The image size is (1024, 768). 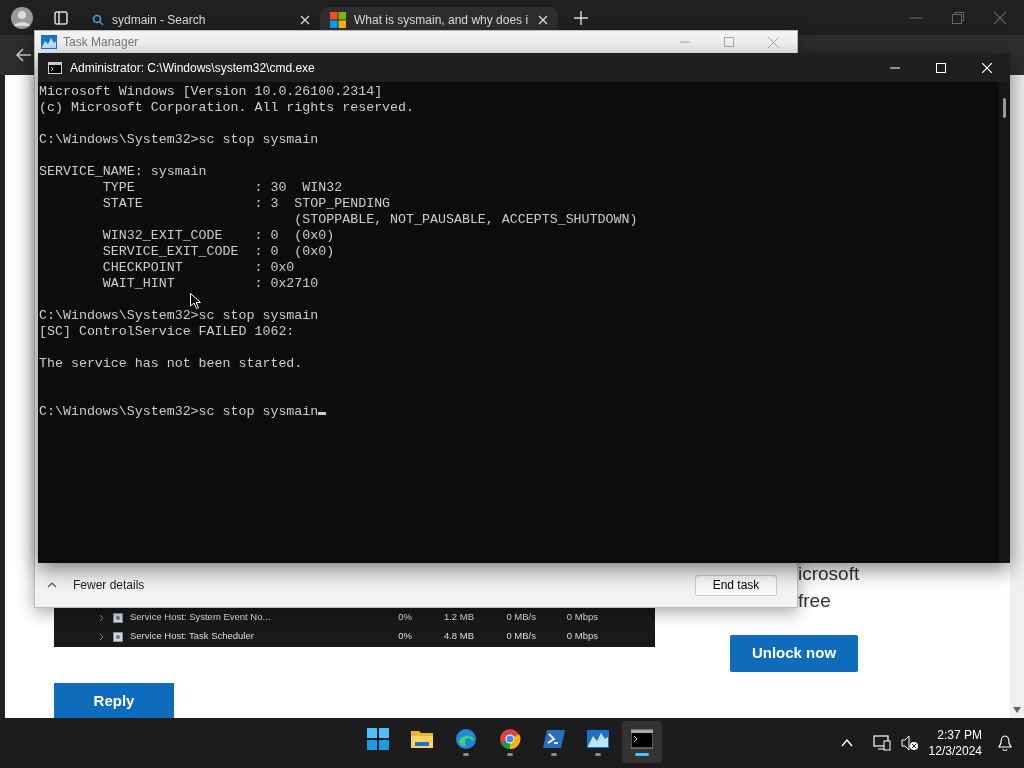 I want to click on console-line: WIN32_EXIT_CODE : 0 (0x0), so click(x=218, y=235).